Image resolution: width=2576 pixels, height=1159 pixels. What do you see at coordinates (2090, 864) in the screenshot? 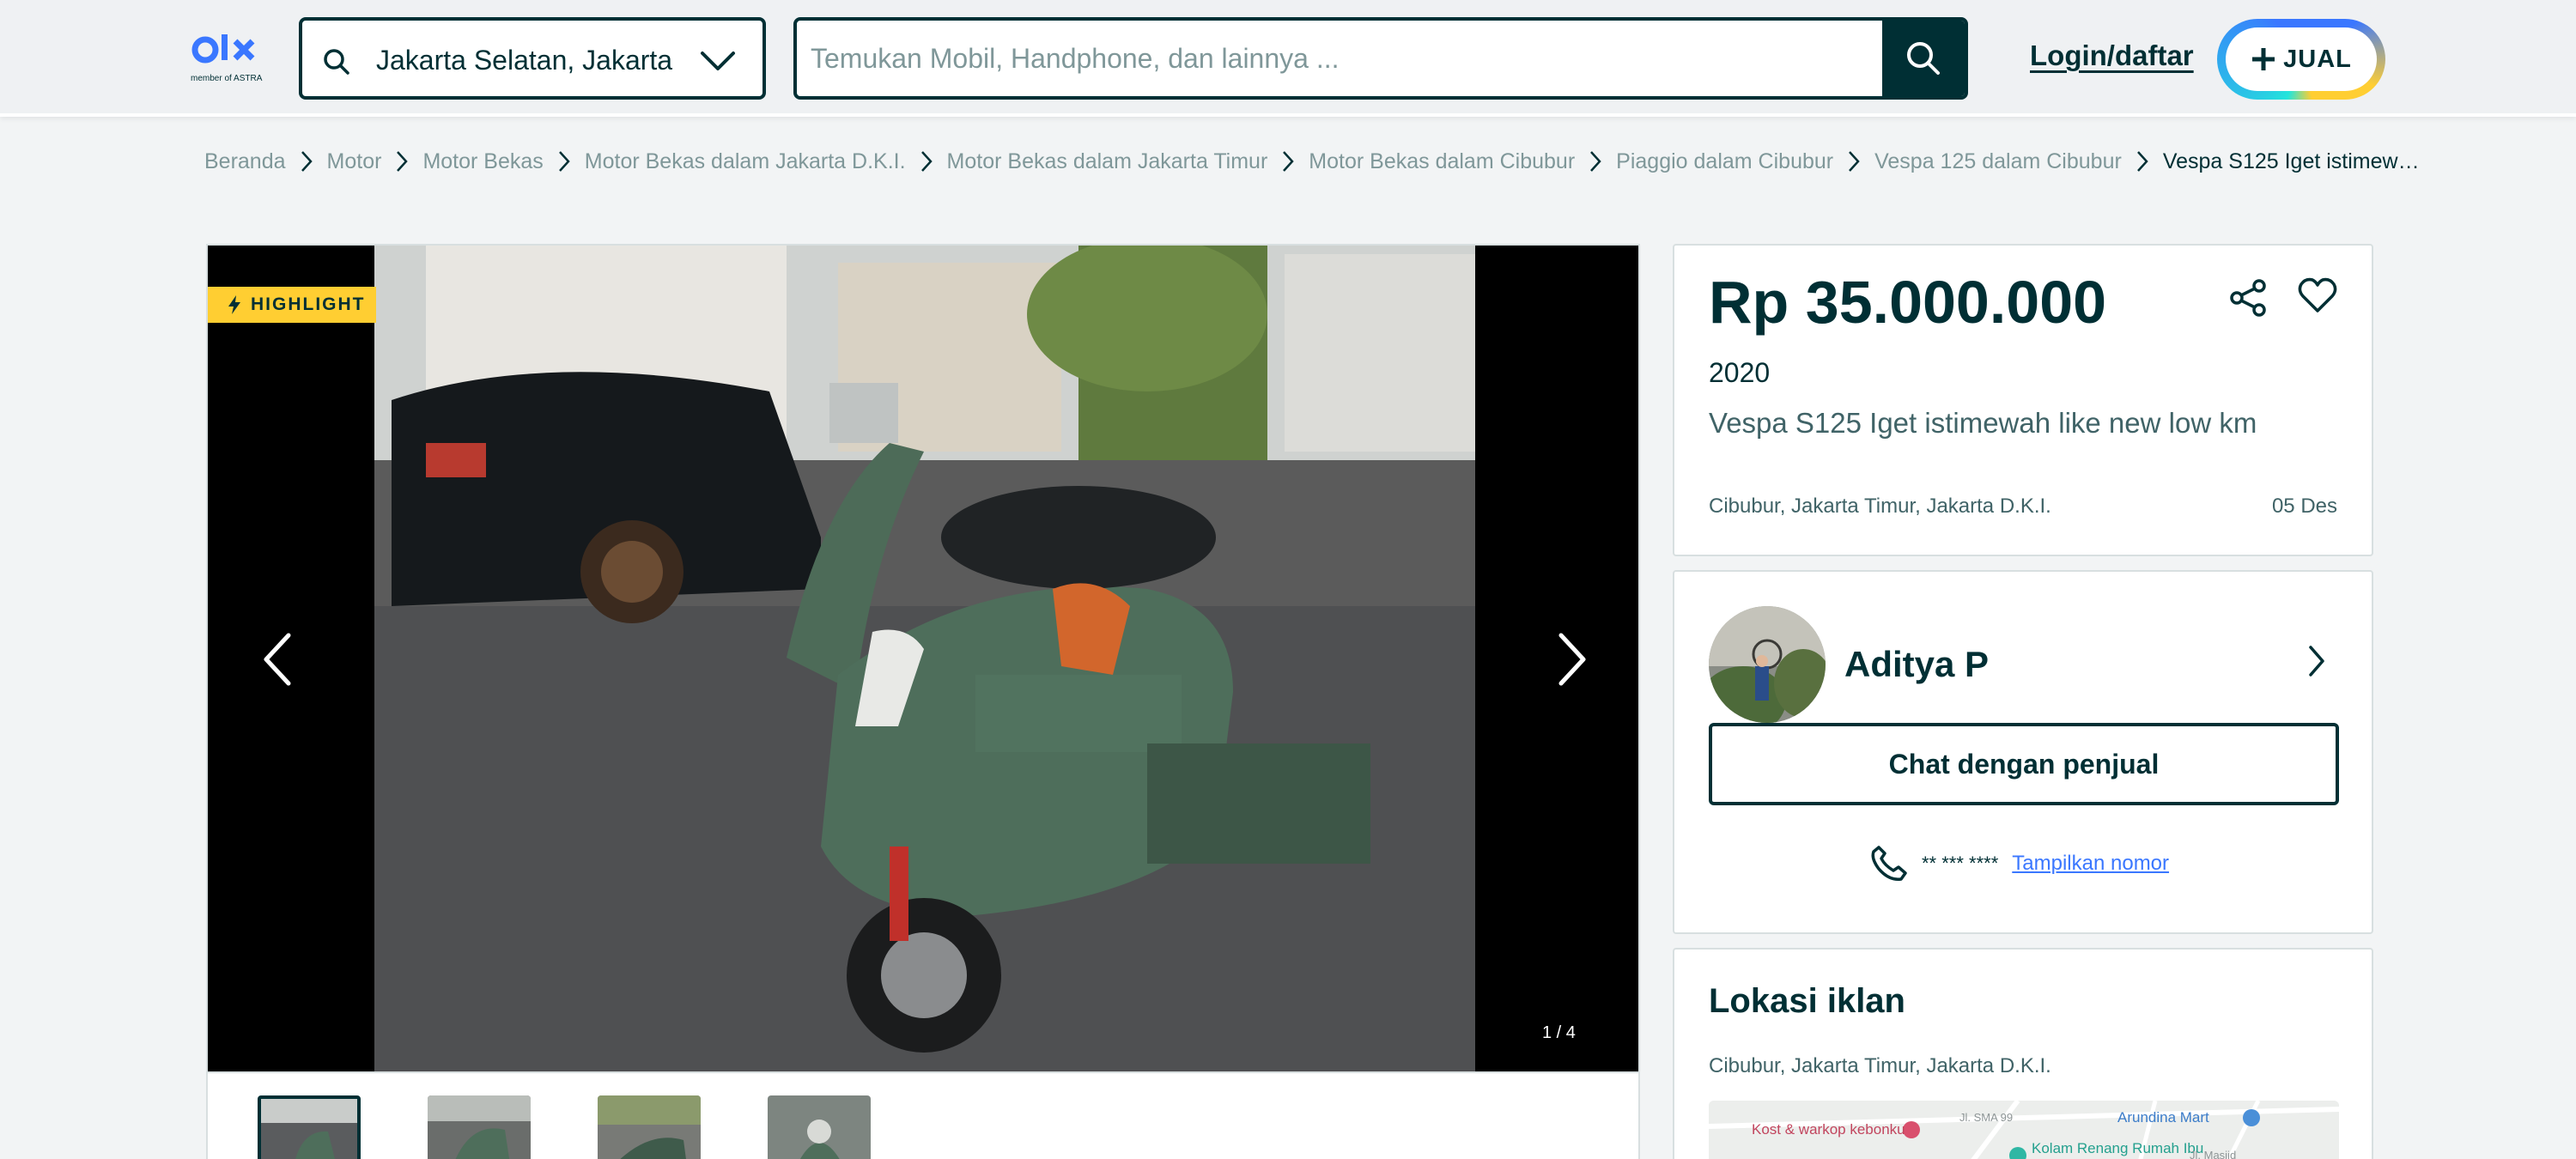
I see `show-number-link: Tampilkan nomor` at bounding box center [2090, 864].